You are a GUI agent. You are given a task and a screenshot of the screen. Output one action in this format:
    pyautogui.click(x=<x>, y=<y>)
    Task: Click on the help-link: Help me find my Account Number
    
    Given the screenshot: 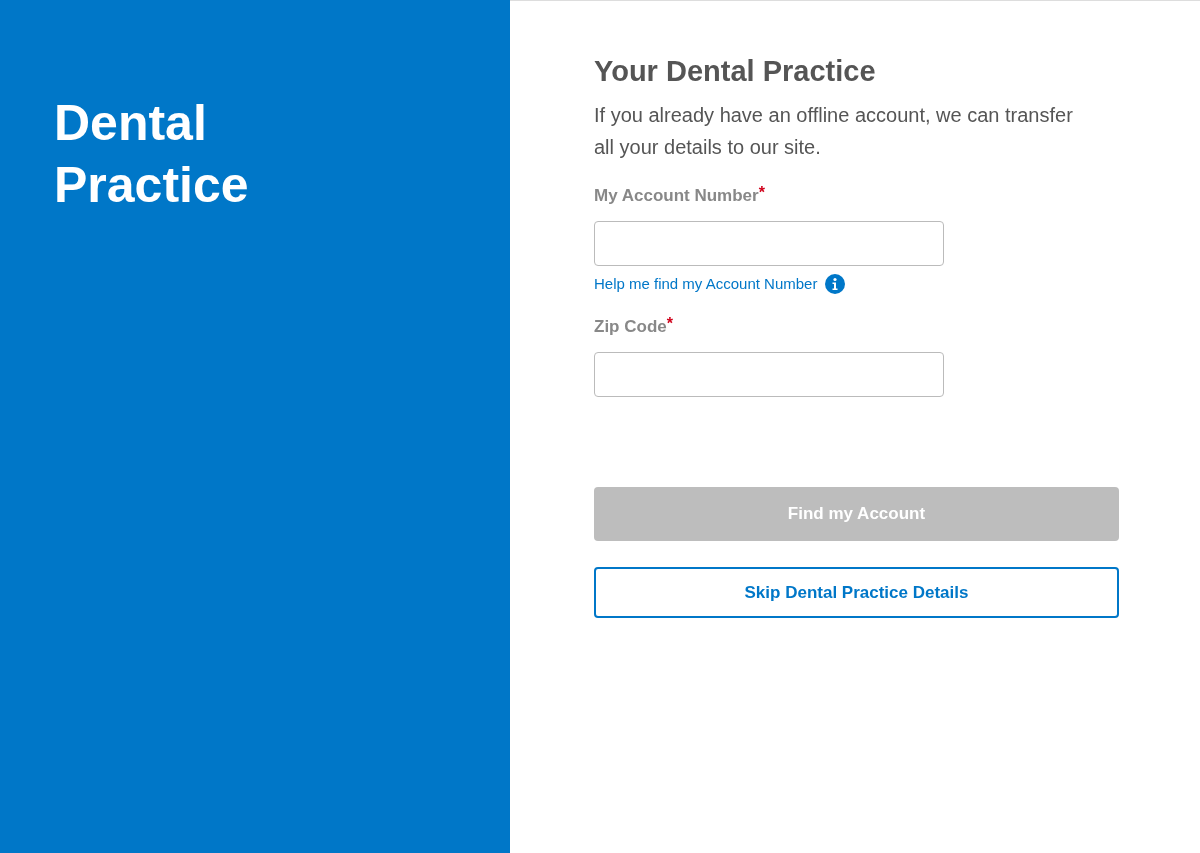 What is the action you would take?
    pyautogui.click(x=706, y=284)
    